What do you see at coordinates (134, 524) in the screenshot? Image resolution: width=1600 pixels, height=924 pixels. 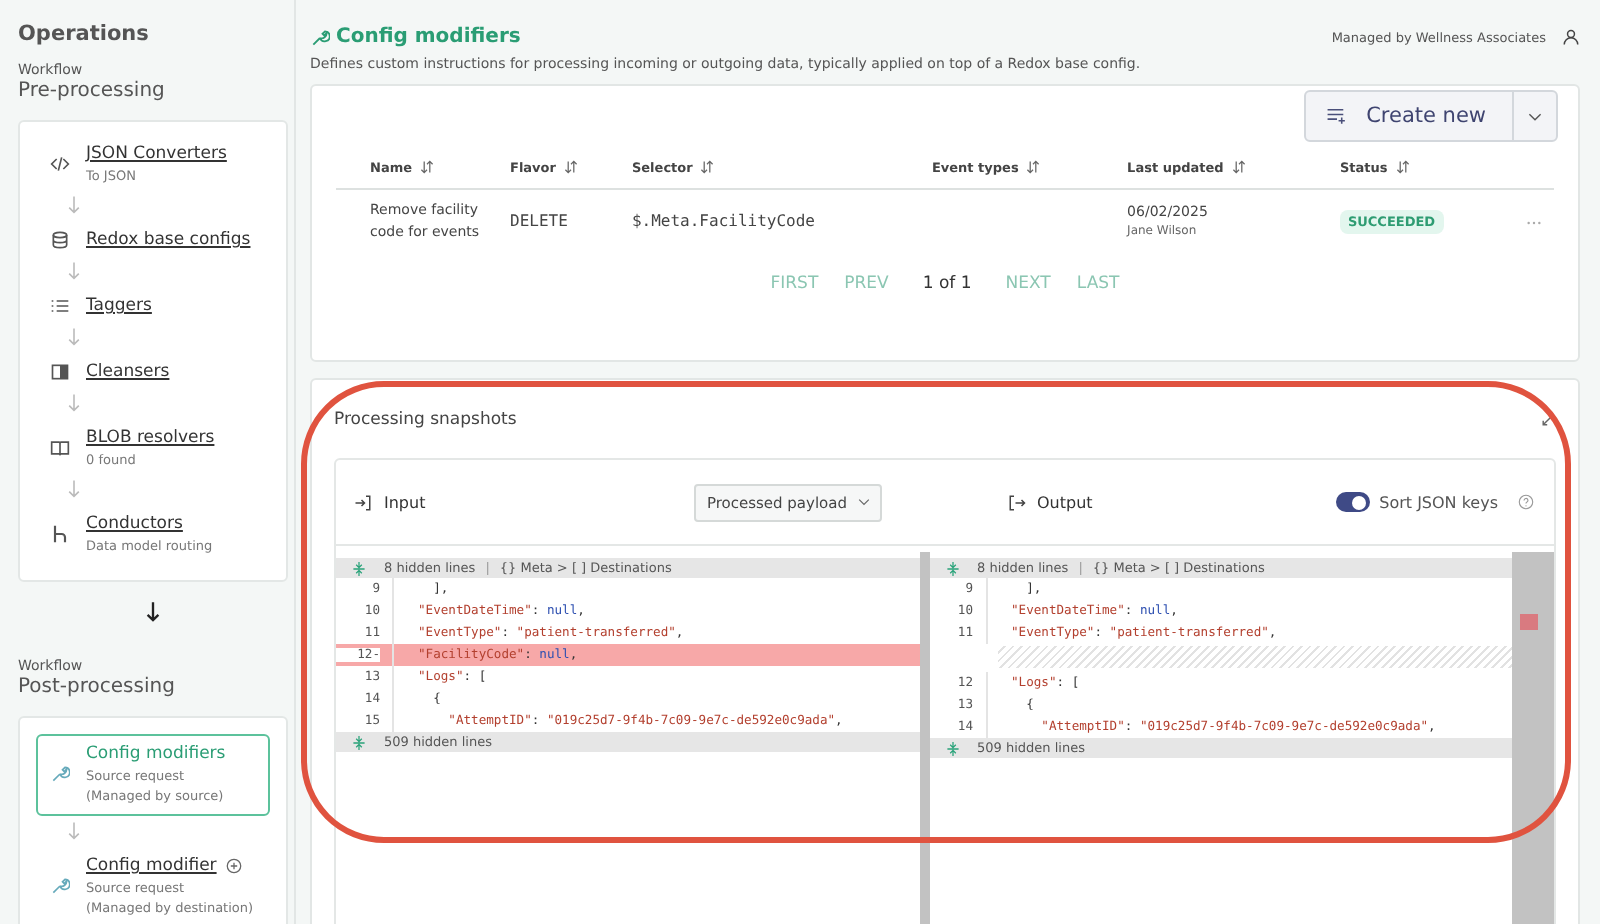 I see `step-link: Conductors` at bounding box center [134, 524].